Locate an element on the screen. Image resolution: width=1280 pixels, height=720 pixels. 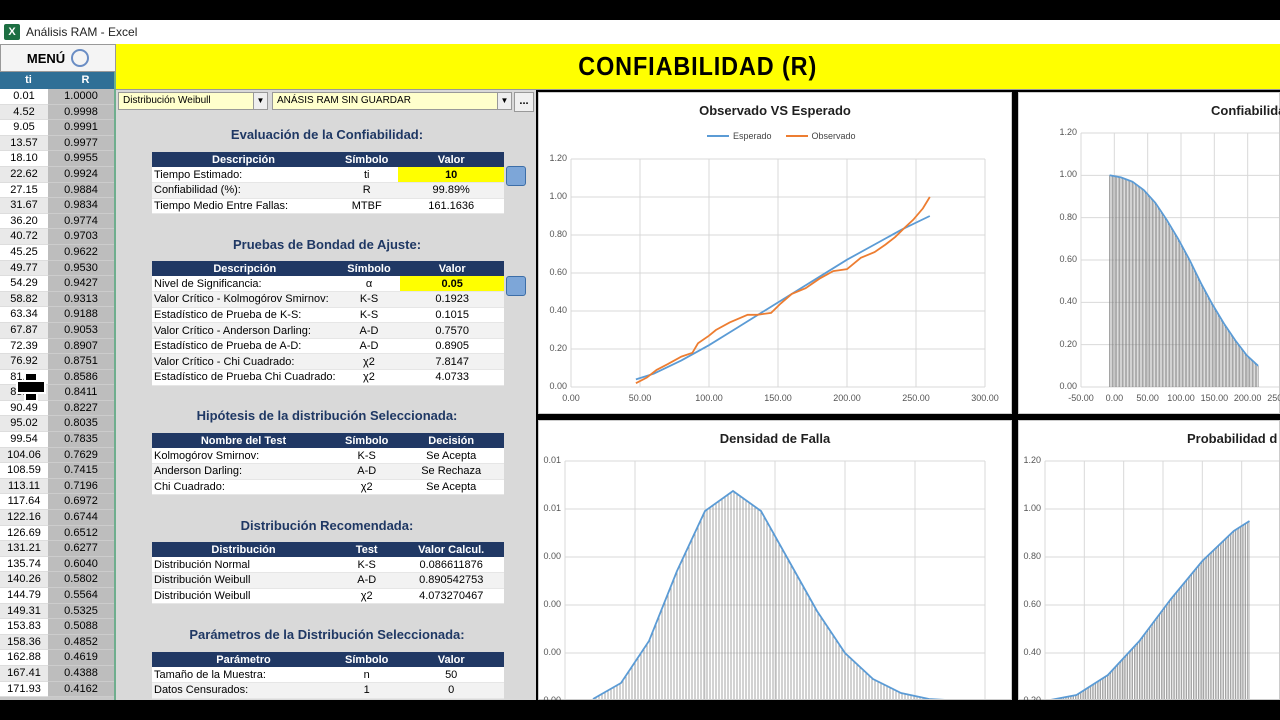
cell-value: 7.8147 is located at coordinates (452, 362).